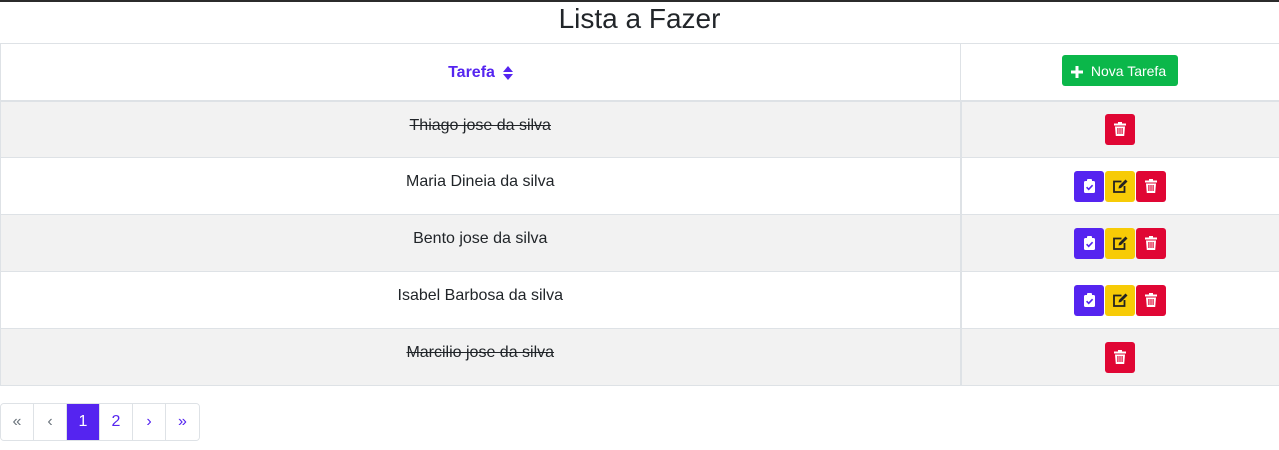  What do you see at coordinates (507, 72) in the screenshot?
I see `sort-icon` at bounding box center [507, 72].